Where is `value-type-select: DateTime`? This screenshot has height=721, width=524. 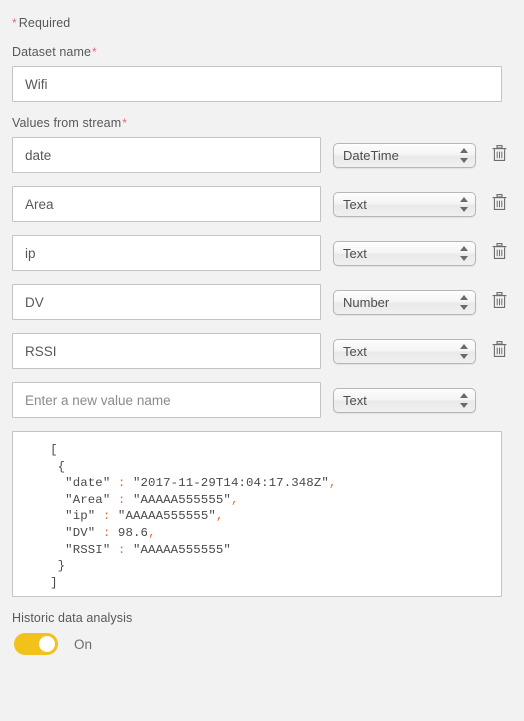
value-type-select: DateTime is located at coordinates (404, 155).